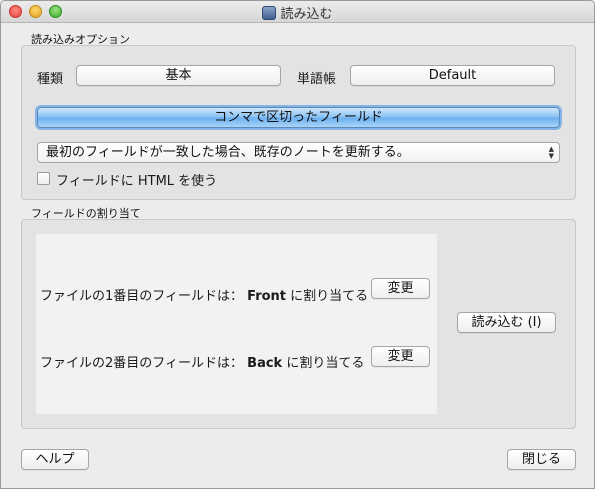 Image resolution: width=595 pixels, height=489 pixels. I want to click on title-bar: 読み込む, so click(297, 12).